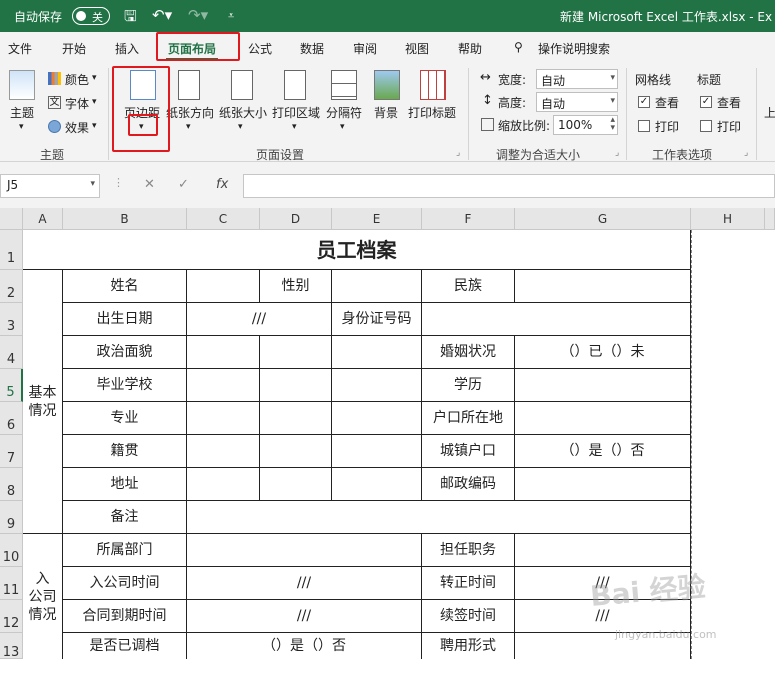 The height and width of the screenshot is (673, 775). What do you see at coordinates (603, 451) in the screenshot?
I see `urban-hukou-value-cell: （）是（）否` at bounding box center [603, 451].